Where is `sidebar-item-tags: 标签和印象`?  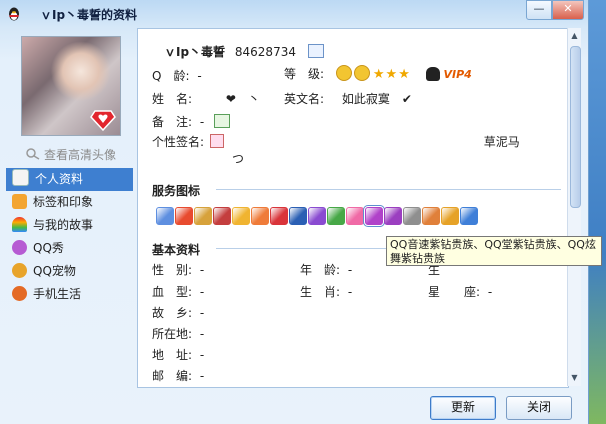 sidebar-item-tags: 标签和印象 is located at coordinates (69, 202).